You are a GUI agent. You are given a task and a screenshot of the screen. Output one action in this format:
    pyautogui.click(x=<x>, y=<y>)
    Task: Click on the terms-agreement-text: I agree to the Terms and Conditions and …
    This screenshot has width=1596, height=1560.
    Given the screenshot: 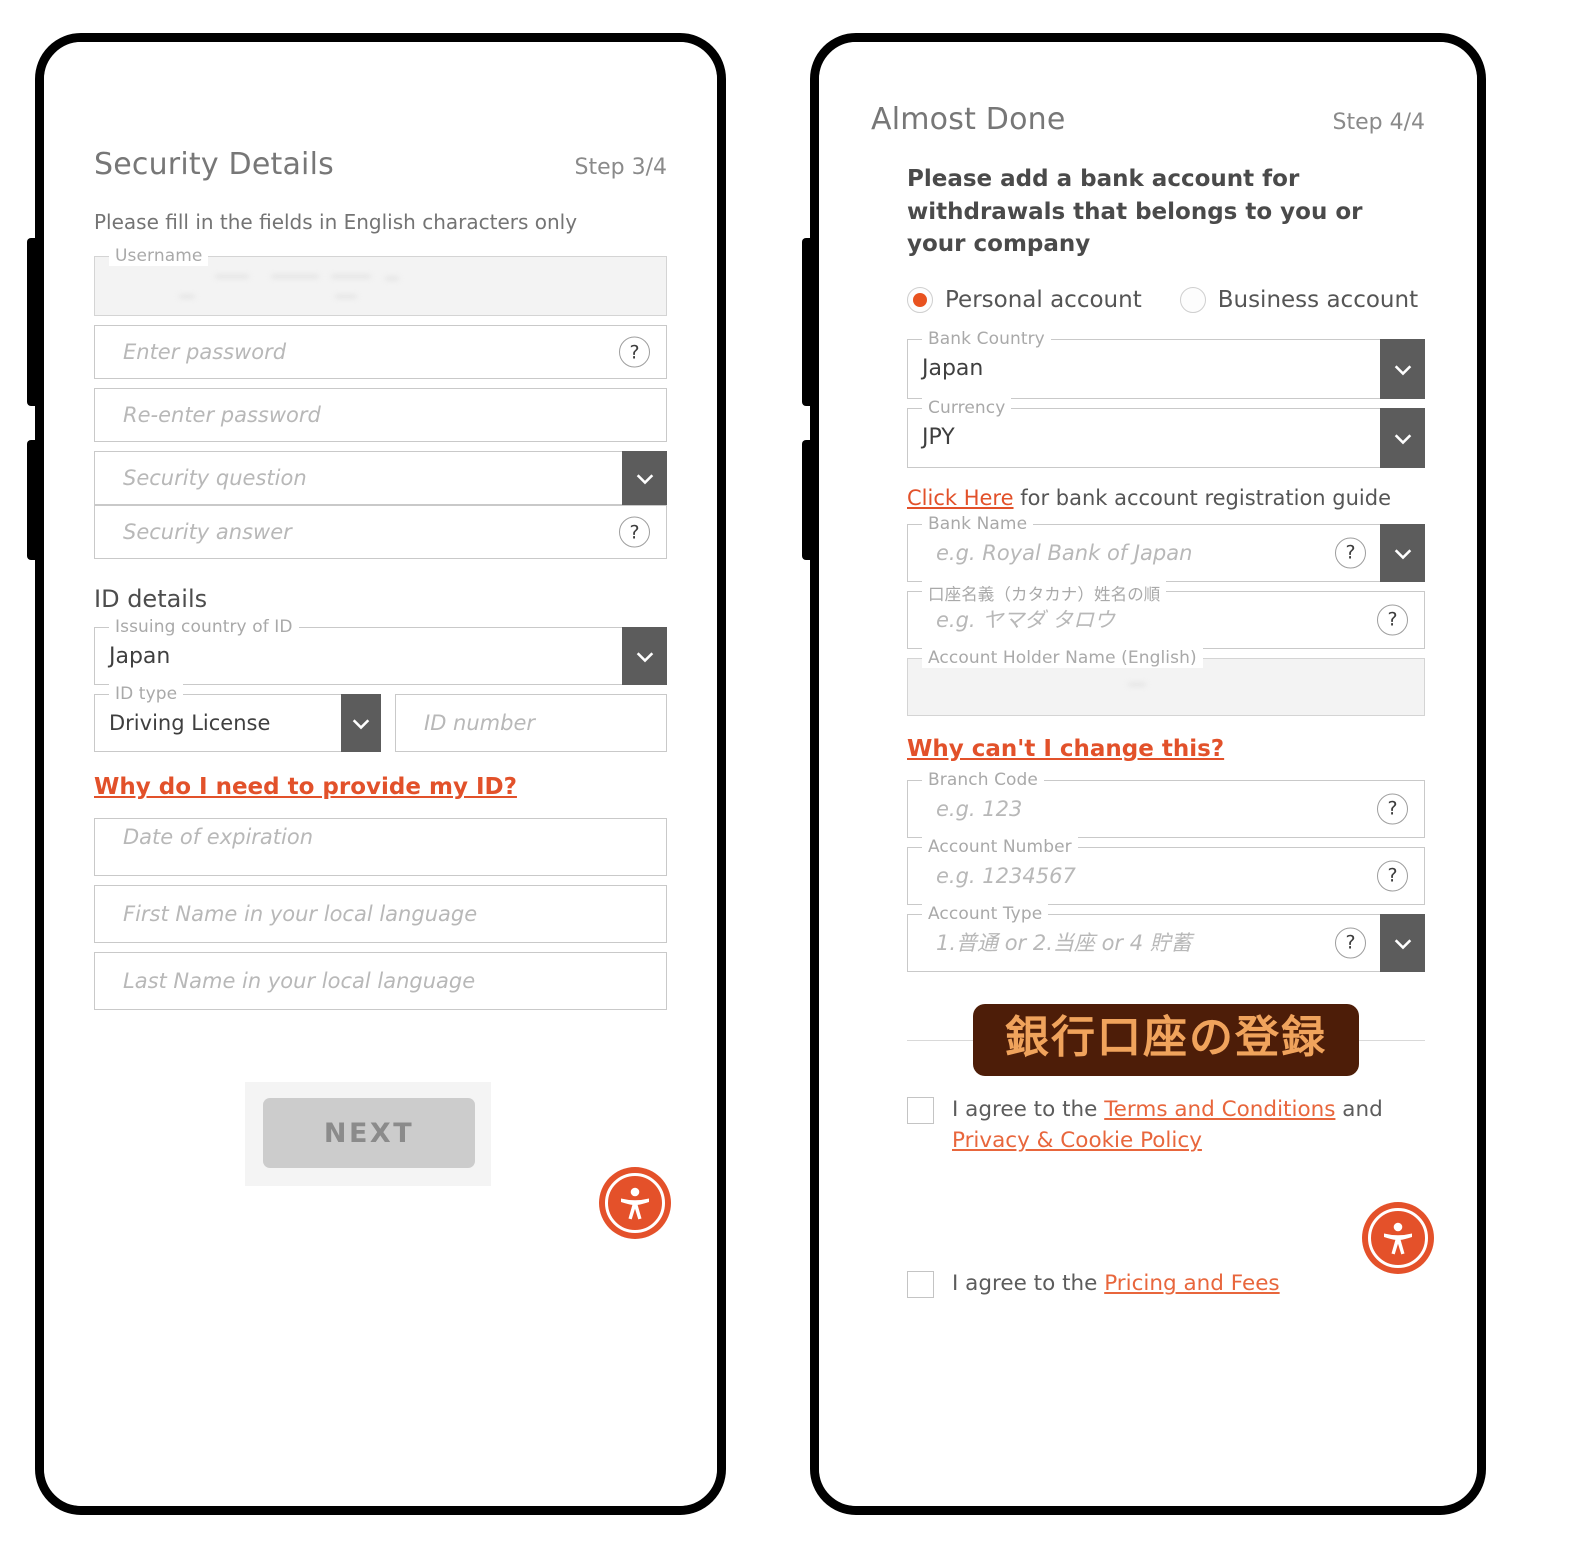 What is the action you would take?
    pyautogui.click(x=1182, y=1125)
    